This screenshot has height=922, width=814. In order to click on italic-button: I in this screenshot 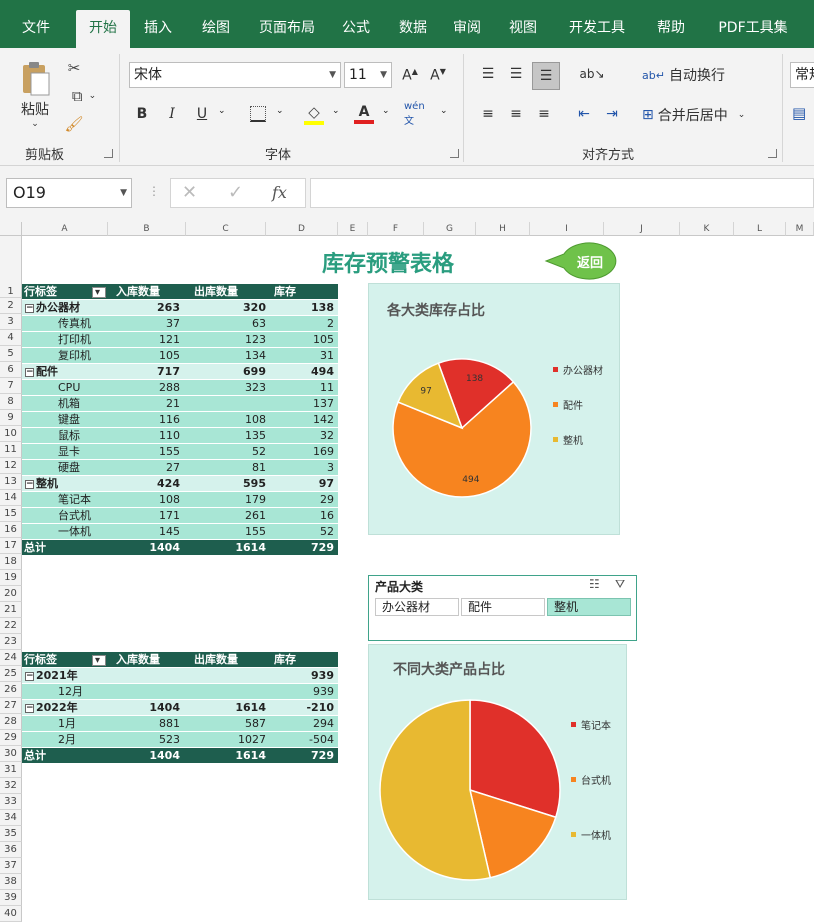, I will do `click(172, 114)`.